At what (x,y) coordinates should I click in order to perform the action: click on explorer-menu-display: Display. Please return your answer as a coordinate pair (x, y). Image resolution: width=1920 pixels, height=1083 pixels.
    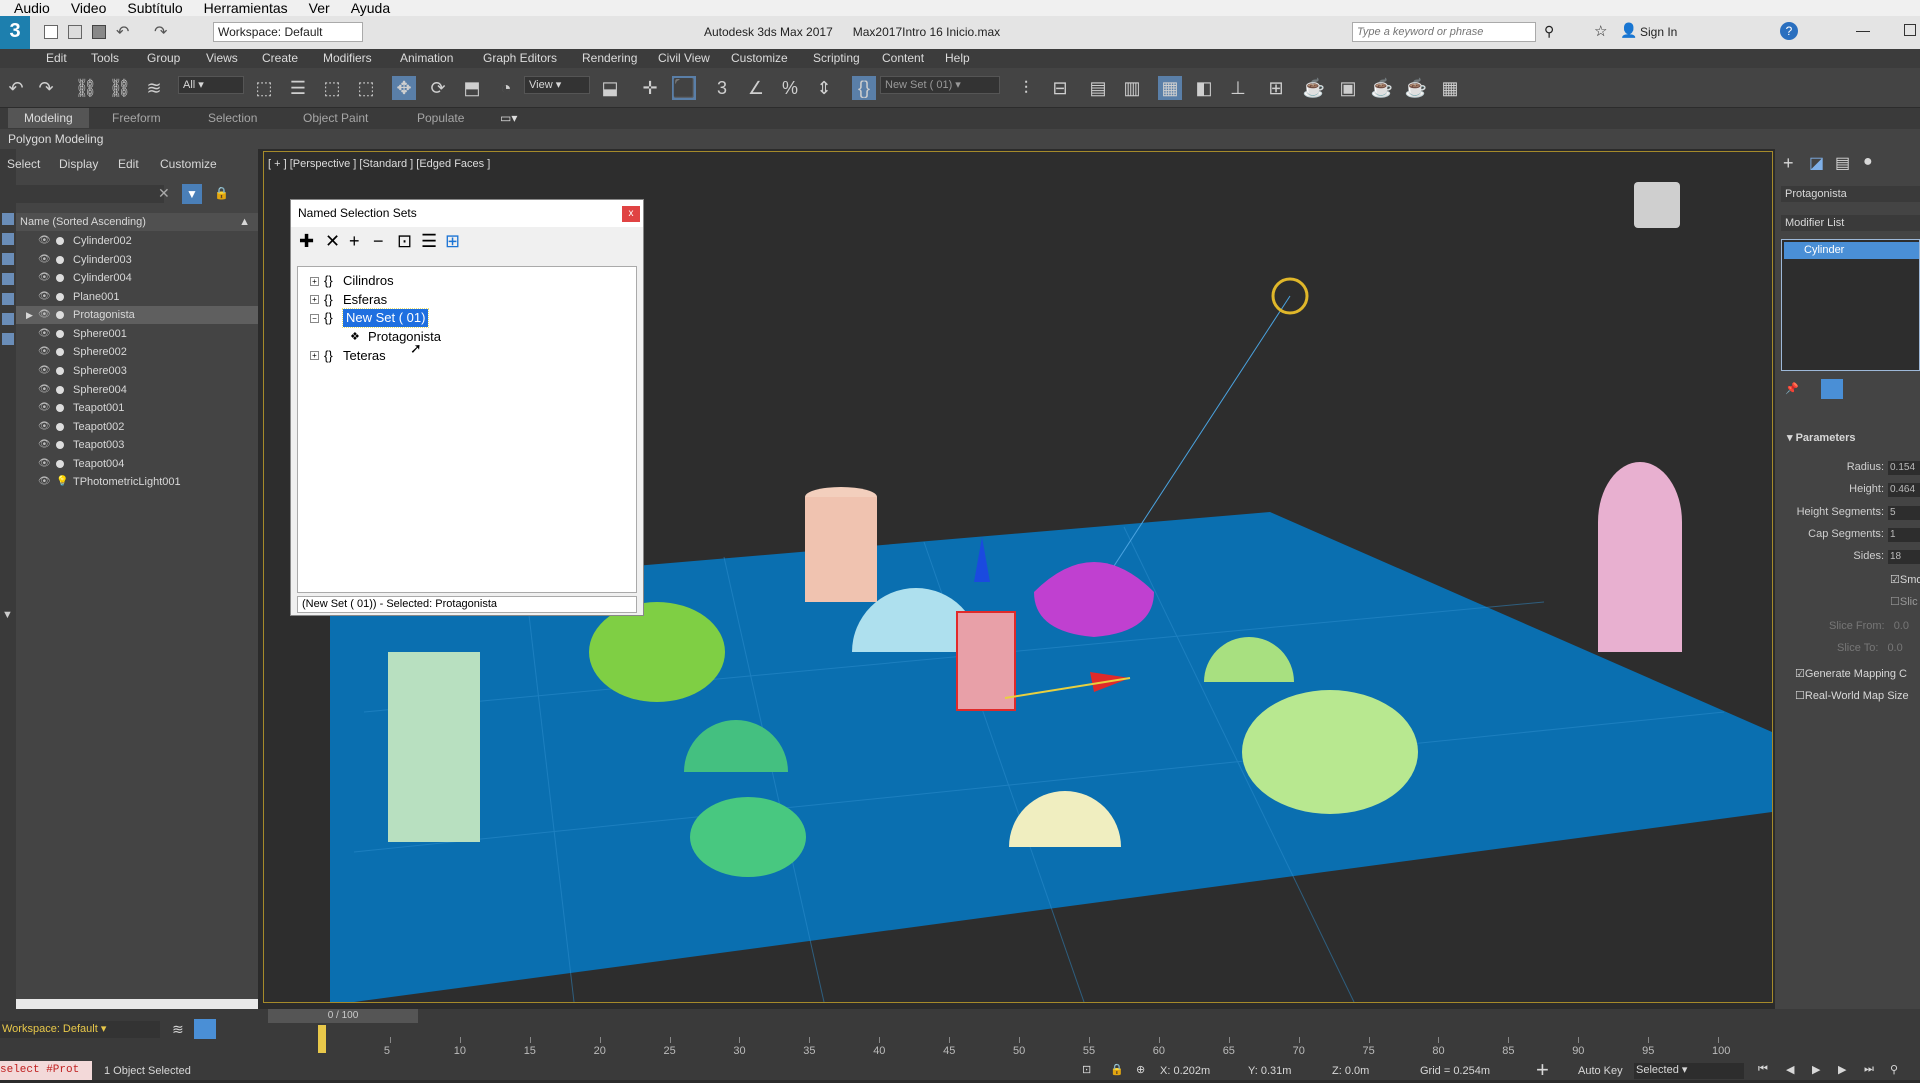
    Looking at the image, I should click on (78, 164).